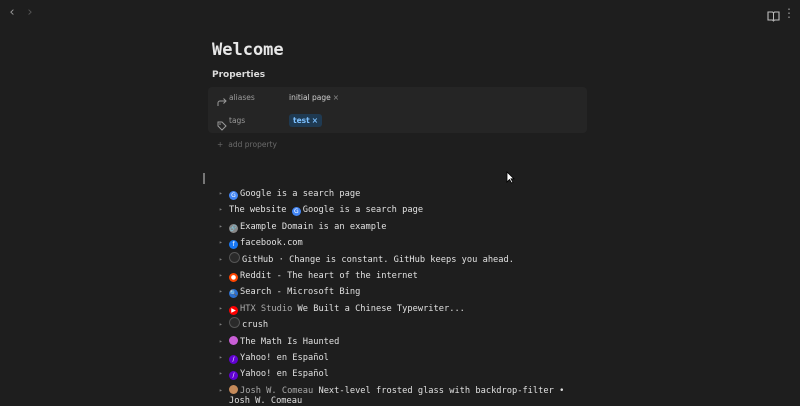 Image resolution: width=800 pixels, height=406 pixels. Describe the element at coordinates (30, 13) in the screenshot. I see `forward-arrow-icon: ›` at that location.